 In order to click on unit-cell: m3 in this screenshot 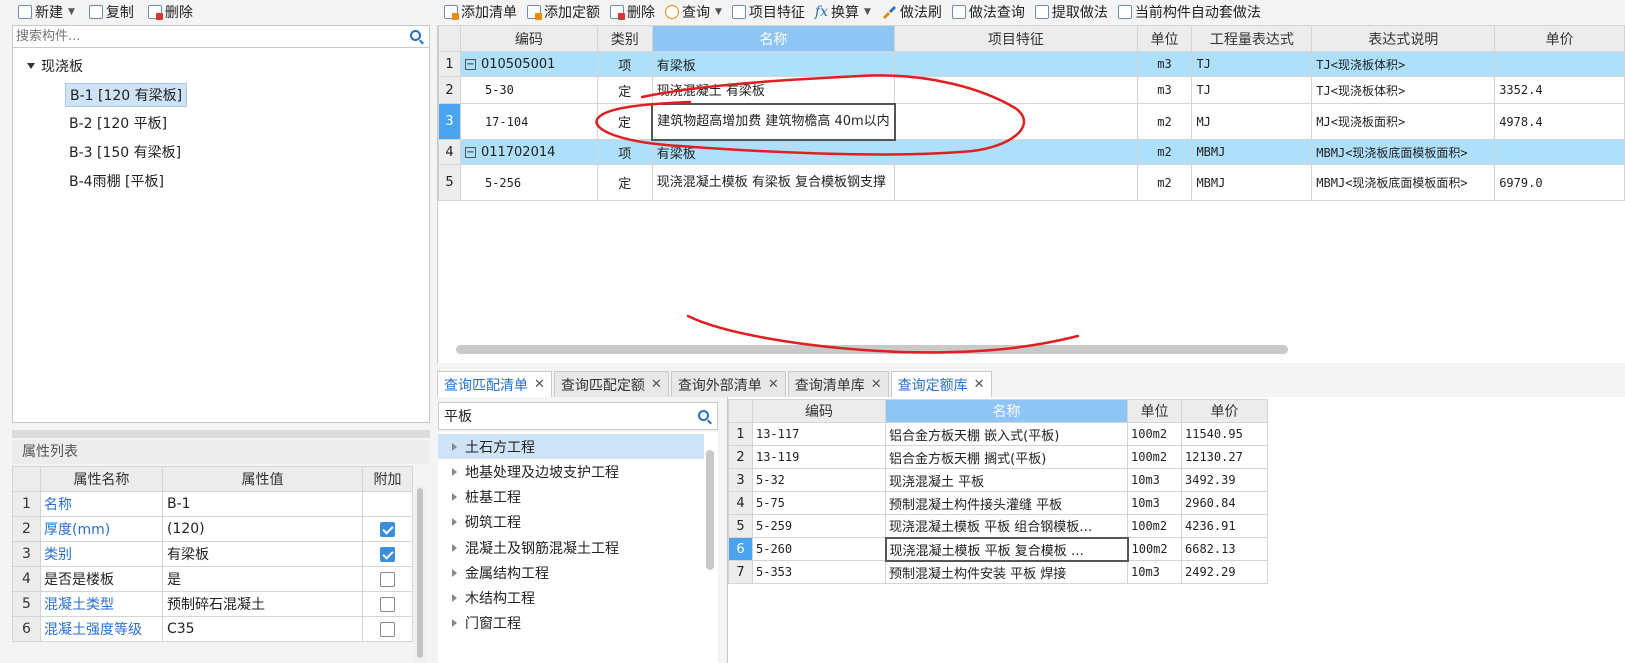, I will do `click(1164, 90)`.